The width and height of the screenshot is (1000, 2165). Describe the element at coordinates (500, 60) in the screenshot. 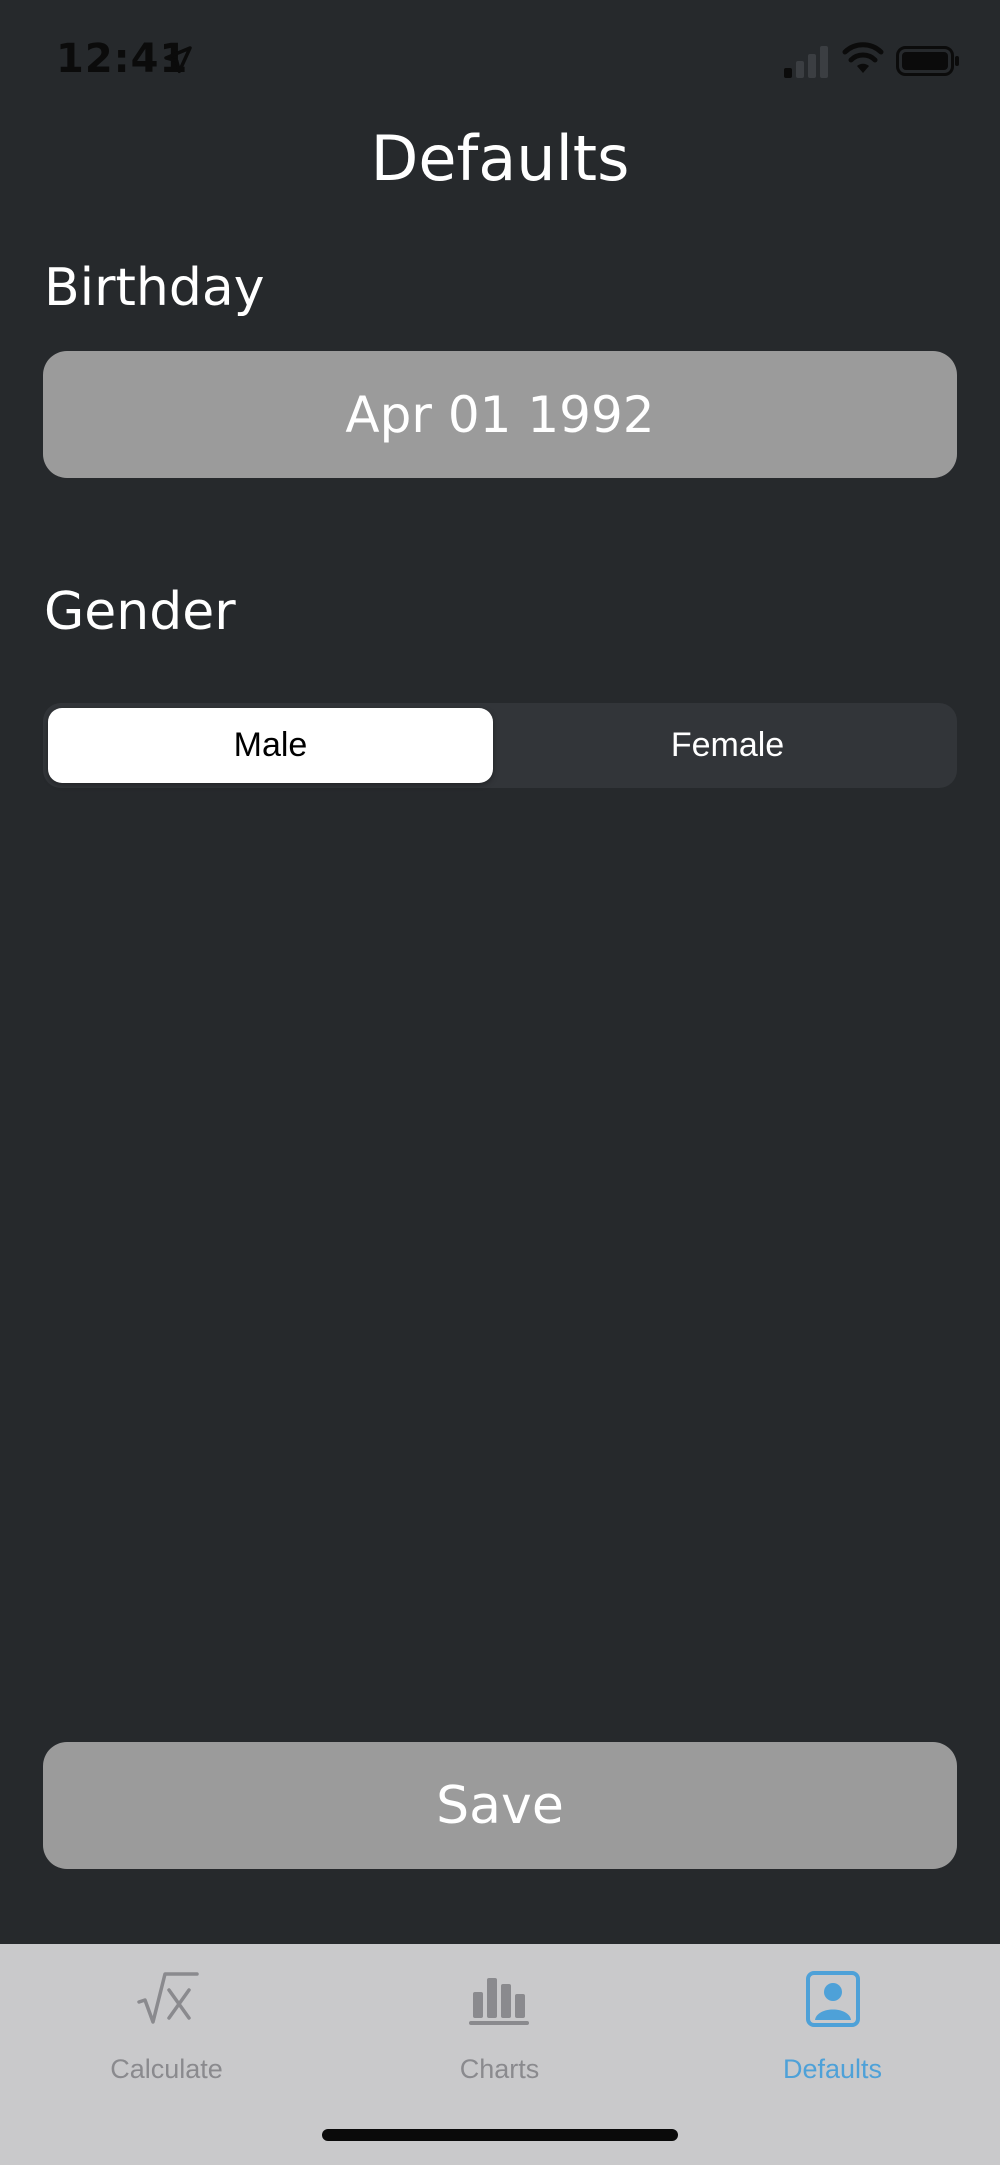

I see `status-bar: 12:41` at that location.